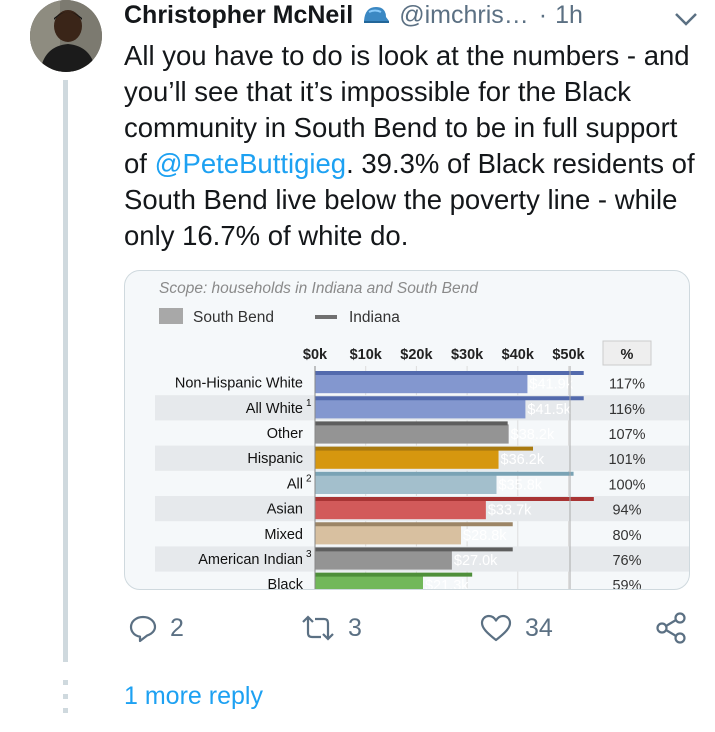  What do you see at coordinates (626, 511) in the screenshot?
I see `percent-label: 94%` at bounding box center [626, 511].